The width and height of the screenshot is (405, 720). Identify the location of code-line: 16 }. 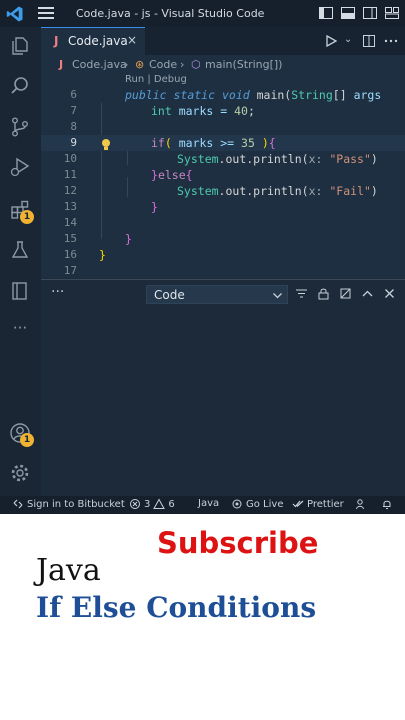
(223, 255).